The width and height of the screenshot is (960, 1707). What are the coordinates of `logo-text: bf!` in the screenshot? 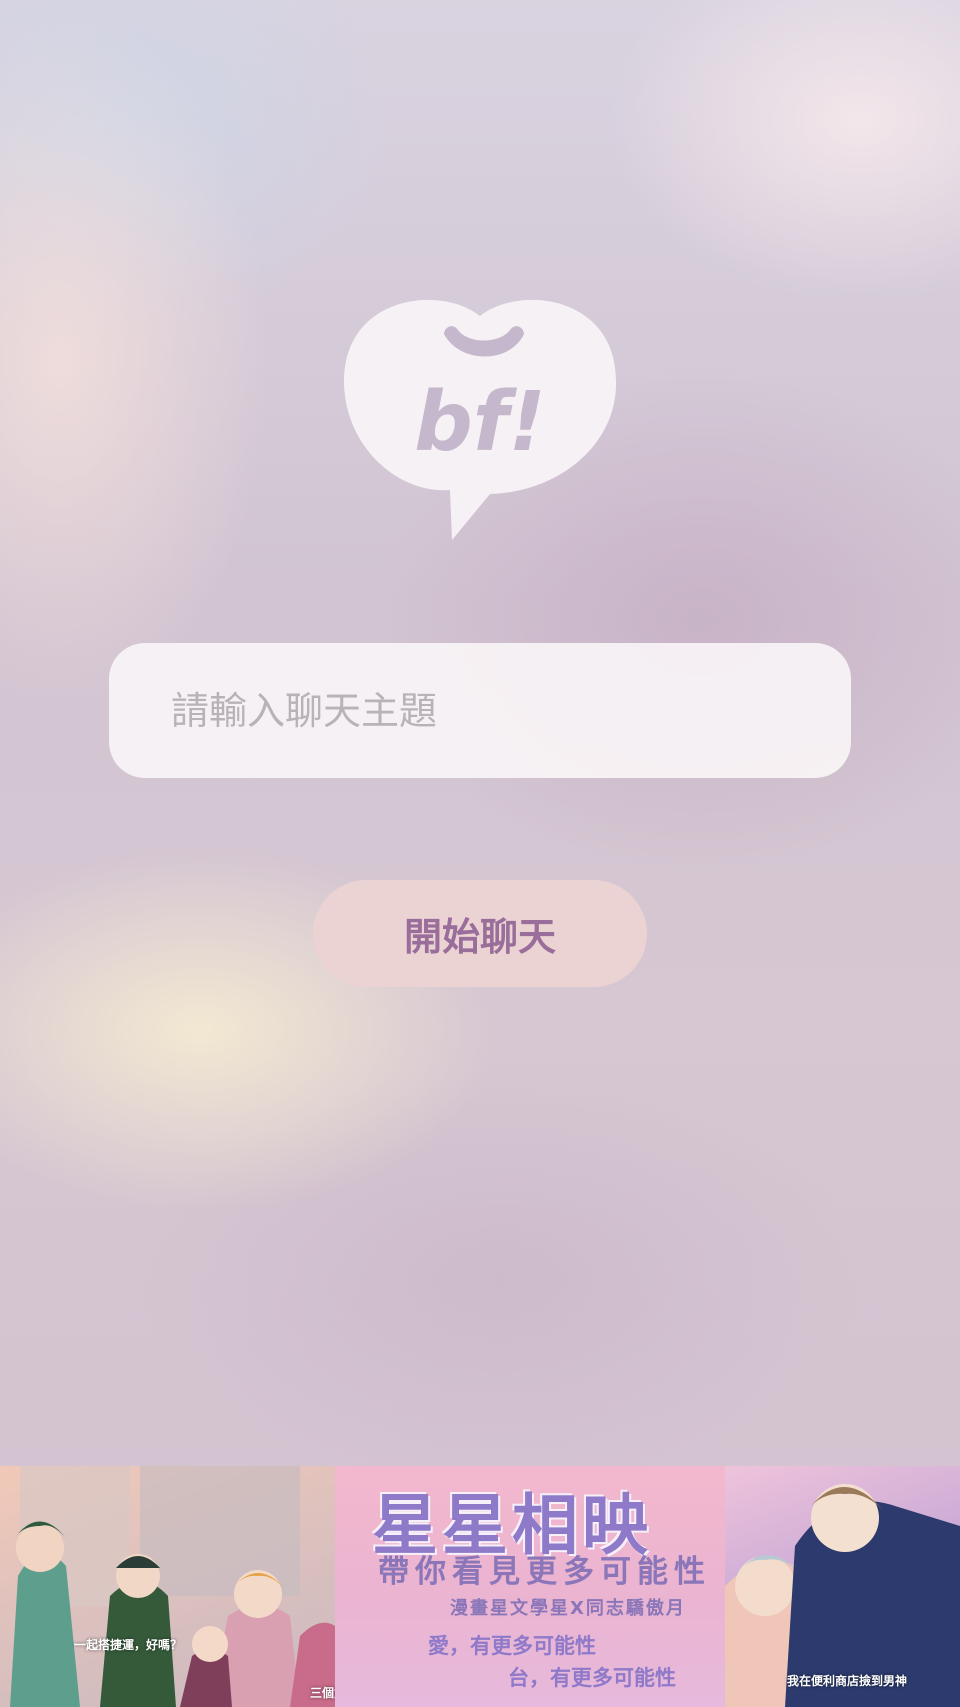 It's located at (480, 422).